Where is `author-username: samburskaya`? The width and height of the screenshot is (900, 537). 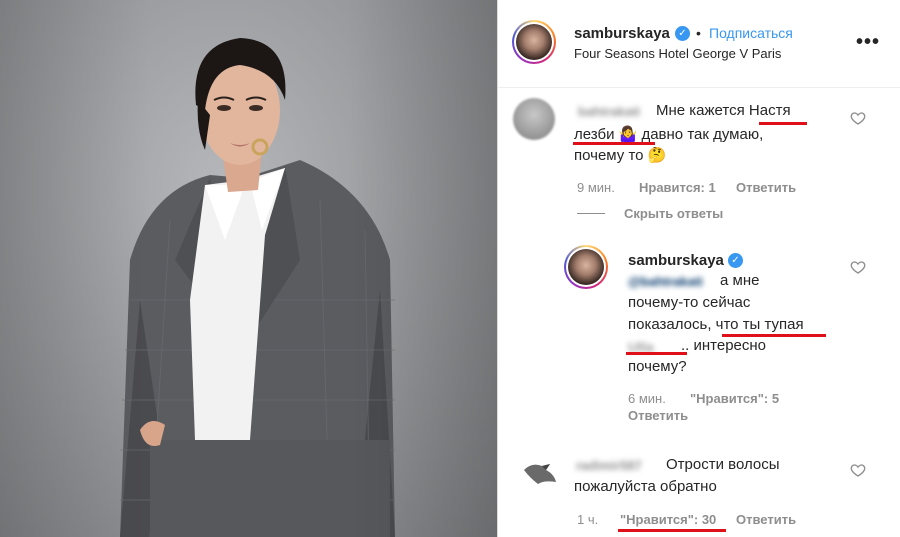
author-username: samburskaya is located at coordinates (622, 33).